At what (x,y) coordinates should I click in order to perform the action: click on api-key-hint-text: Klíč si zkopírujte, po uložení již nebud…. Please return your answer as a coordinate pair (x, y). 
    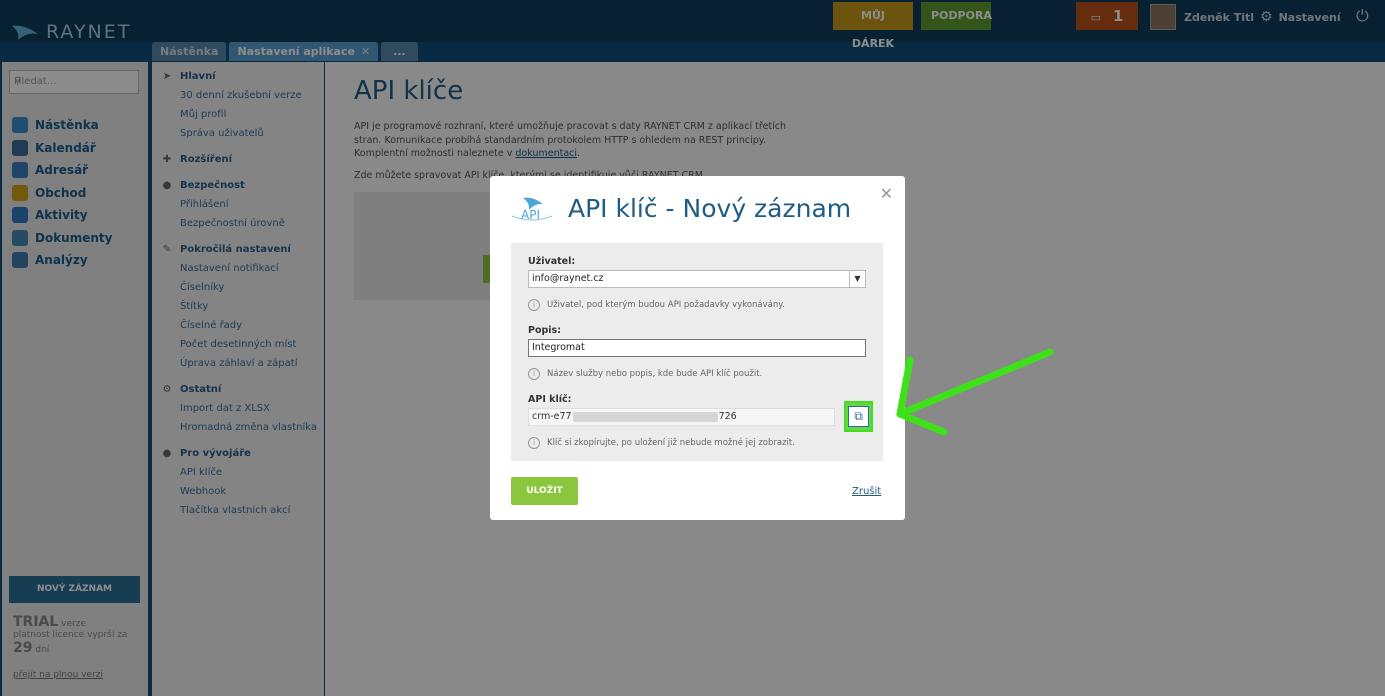
    Looking at the image, I should click on (671, 443).